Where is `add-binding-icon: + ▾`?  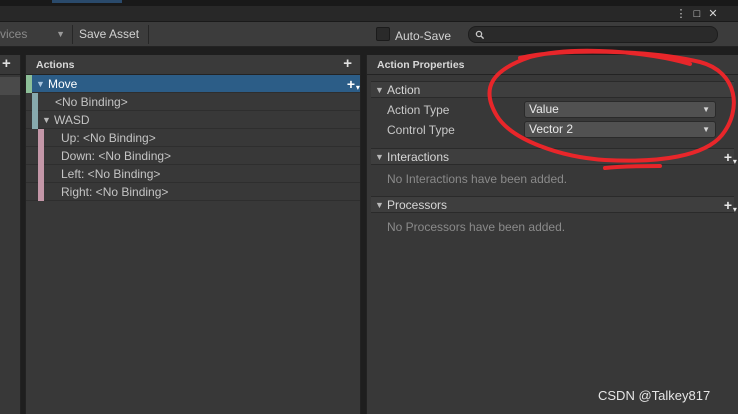 add-binding-icon: + ▾ is located at coordinates (353, 84).